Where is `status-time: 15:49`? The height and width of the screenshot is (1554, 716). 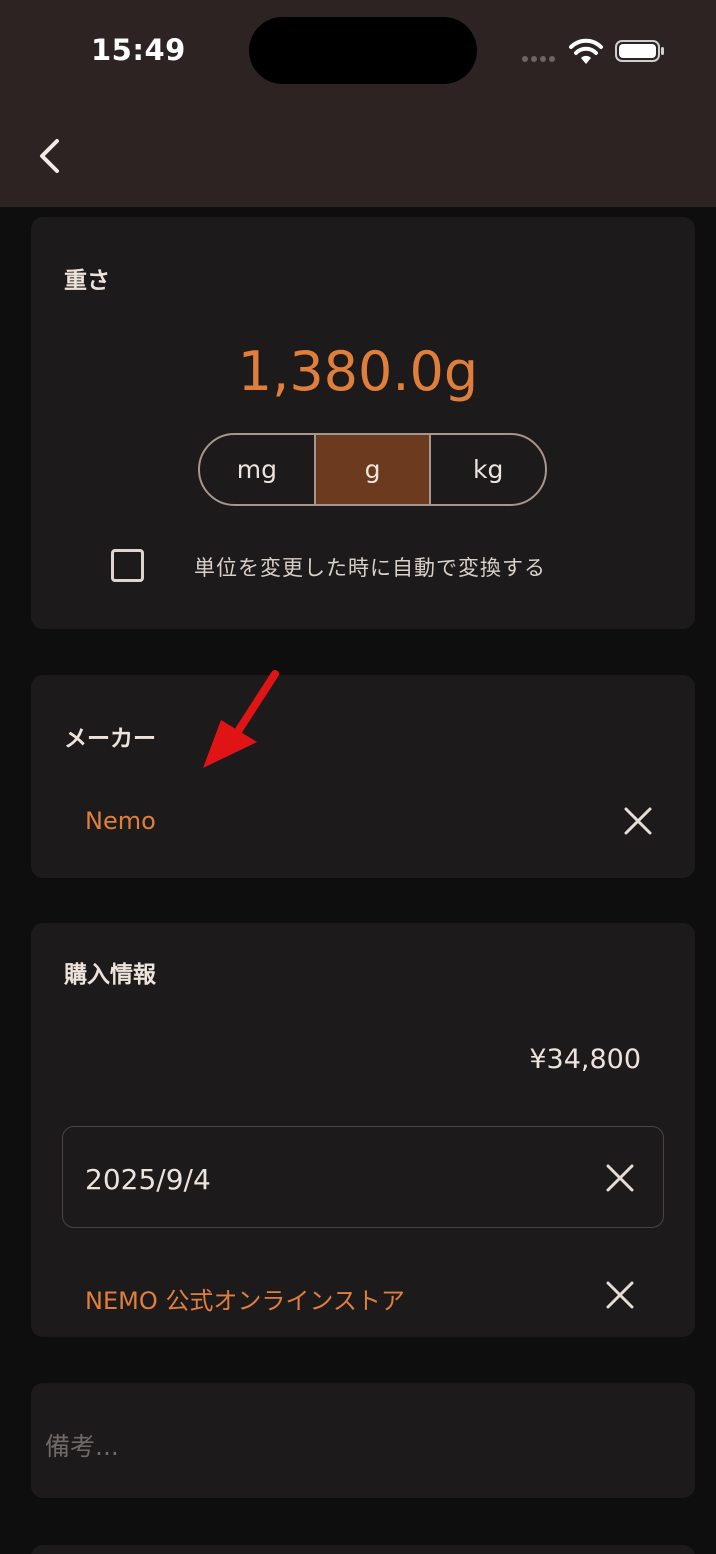
status-time: 15:49 is located at coordinates (138, 50).